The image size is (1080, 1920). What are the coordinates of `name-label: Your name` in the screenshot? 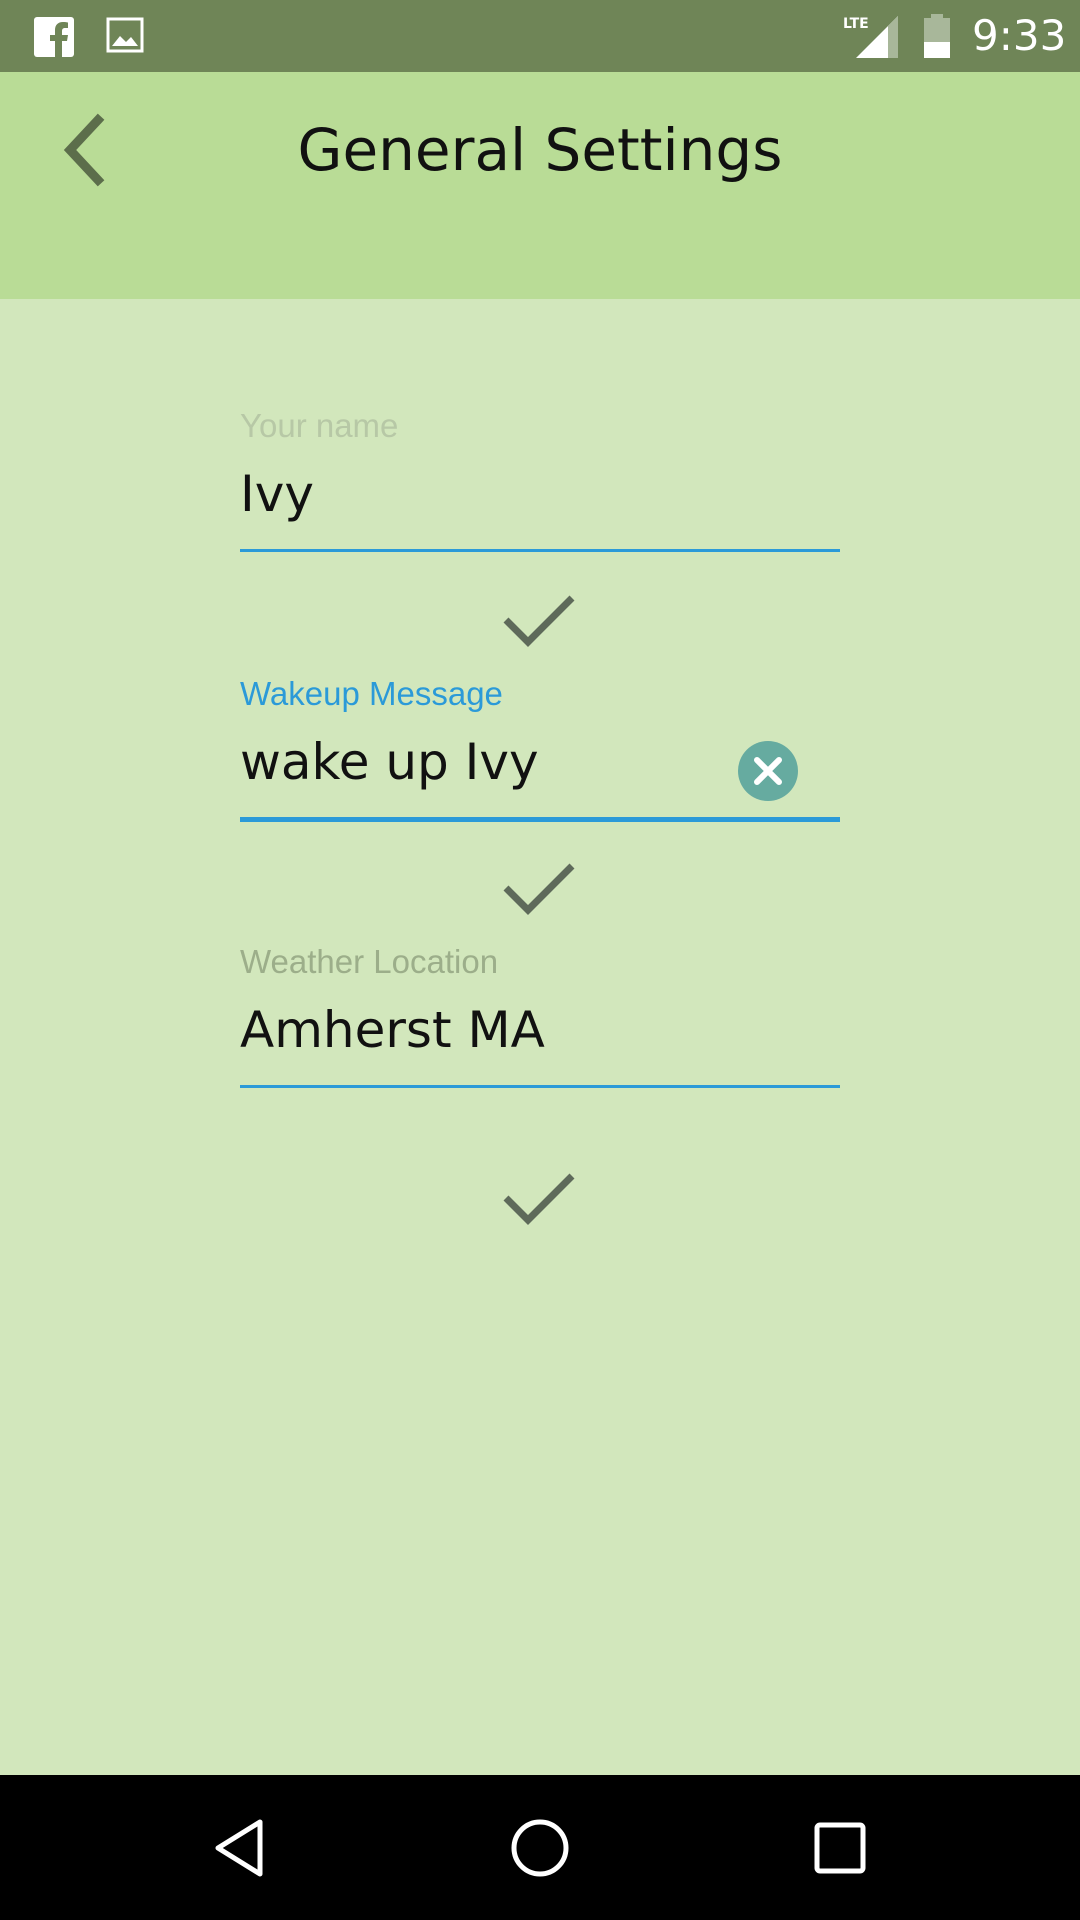 It's located at (319, 425).